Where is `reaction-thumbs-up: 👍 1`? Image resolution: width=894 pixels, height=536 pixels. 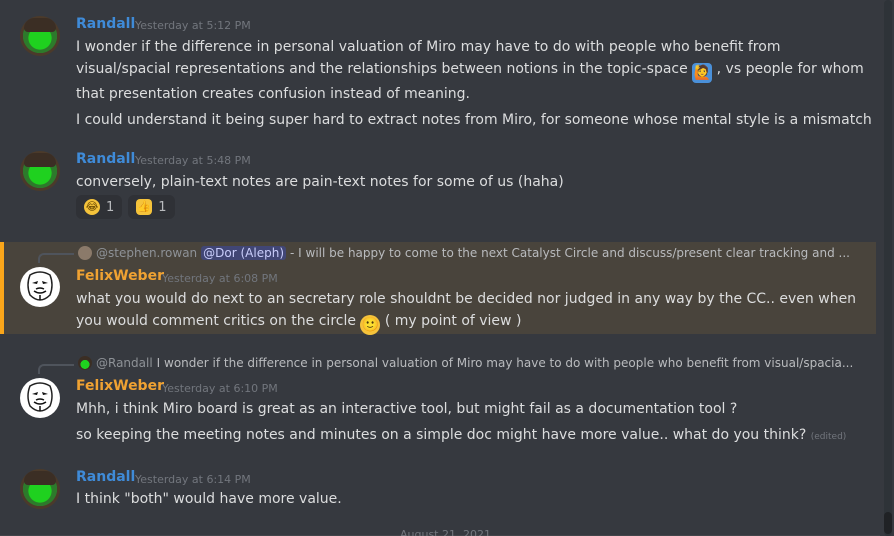
reaction-thumbs-up: 👍 1 is located at coordinates (151, 207).